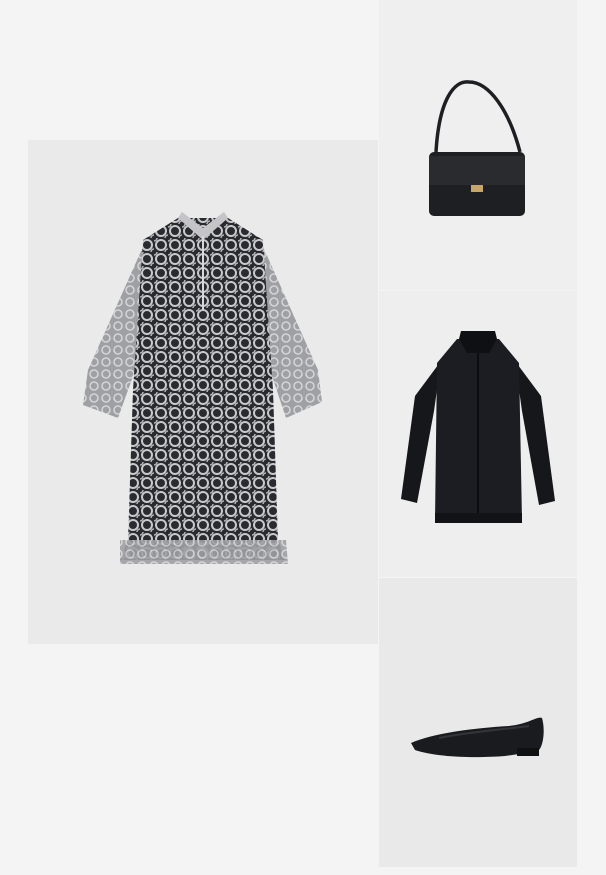  What do you see at coordinates (477, 188) in the screenshot?
I see `bag-clasp` at bounding box center [477, 188].